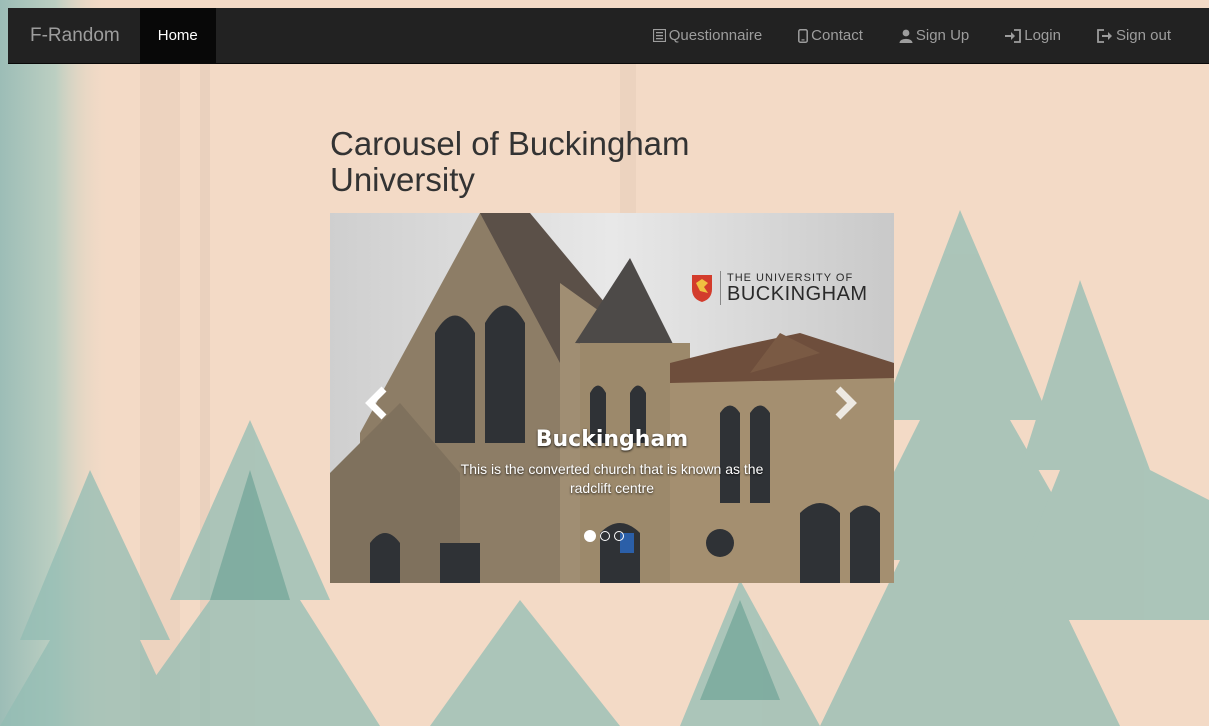 This screenshot has height=726, width=1209. I want to click on logout-icon, so click(1104, 35).